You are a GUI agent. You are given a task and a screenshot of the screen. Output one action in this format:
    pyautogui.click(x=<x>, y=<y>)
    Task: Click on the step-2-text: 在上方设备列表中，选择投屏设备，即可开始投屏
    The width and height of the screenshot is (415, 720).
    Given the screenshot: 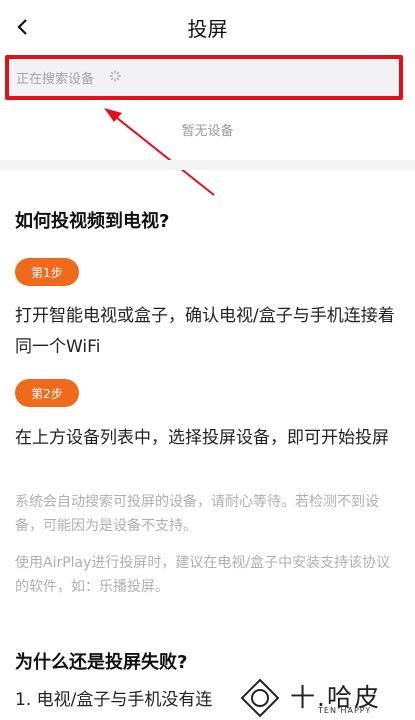 What is the action you would take?
    pyautogui.click(x=202, y=438)
    